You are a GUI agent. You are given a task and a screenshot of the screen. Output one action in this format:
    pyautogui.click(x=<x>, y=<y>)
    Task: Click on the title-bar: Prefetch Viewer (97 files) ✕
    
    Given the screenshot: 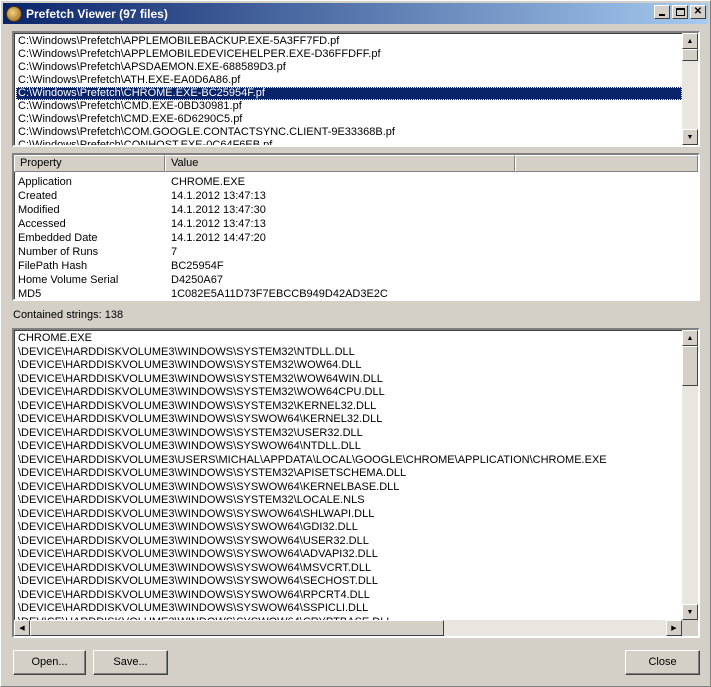 What is the action you would take?
    pyautogui.click(x=355, y=13)
    